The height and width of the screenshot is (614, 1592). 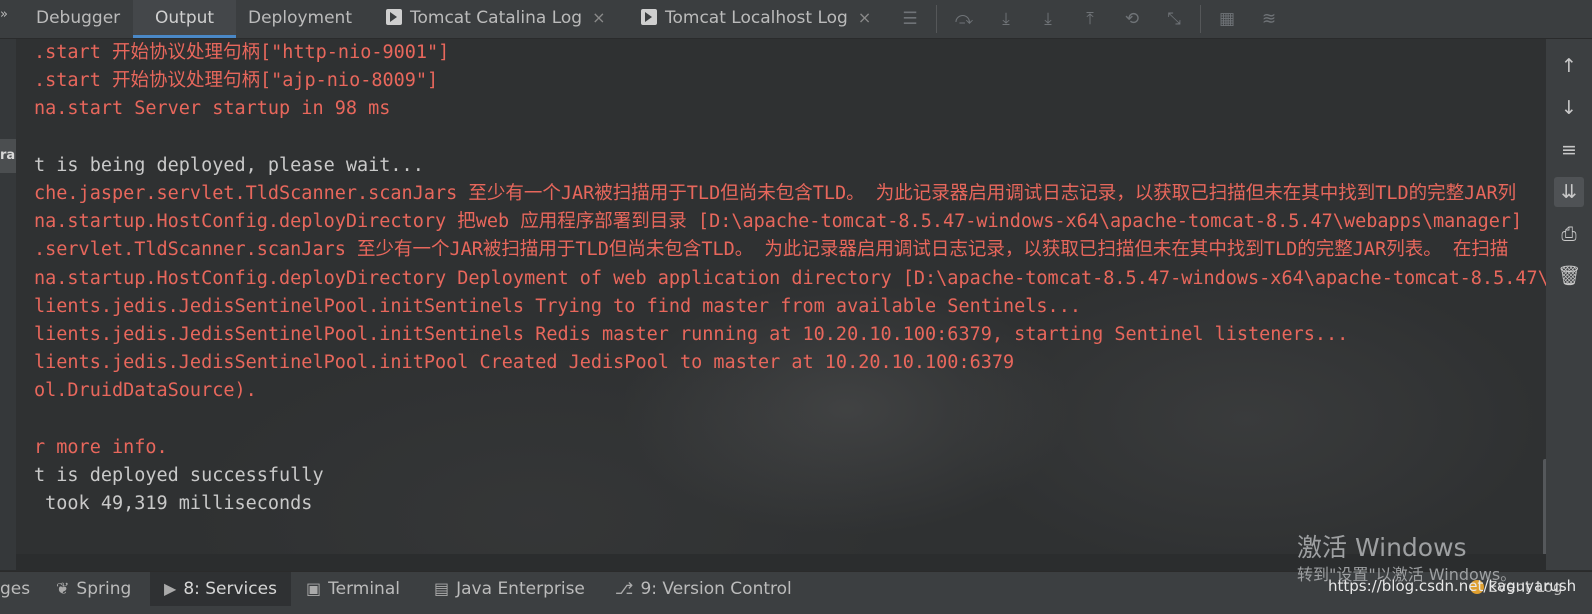 I want to click on run-to-cursor-icon: ⤡, so click(x=1174, y=19).